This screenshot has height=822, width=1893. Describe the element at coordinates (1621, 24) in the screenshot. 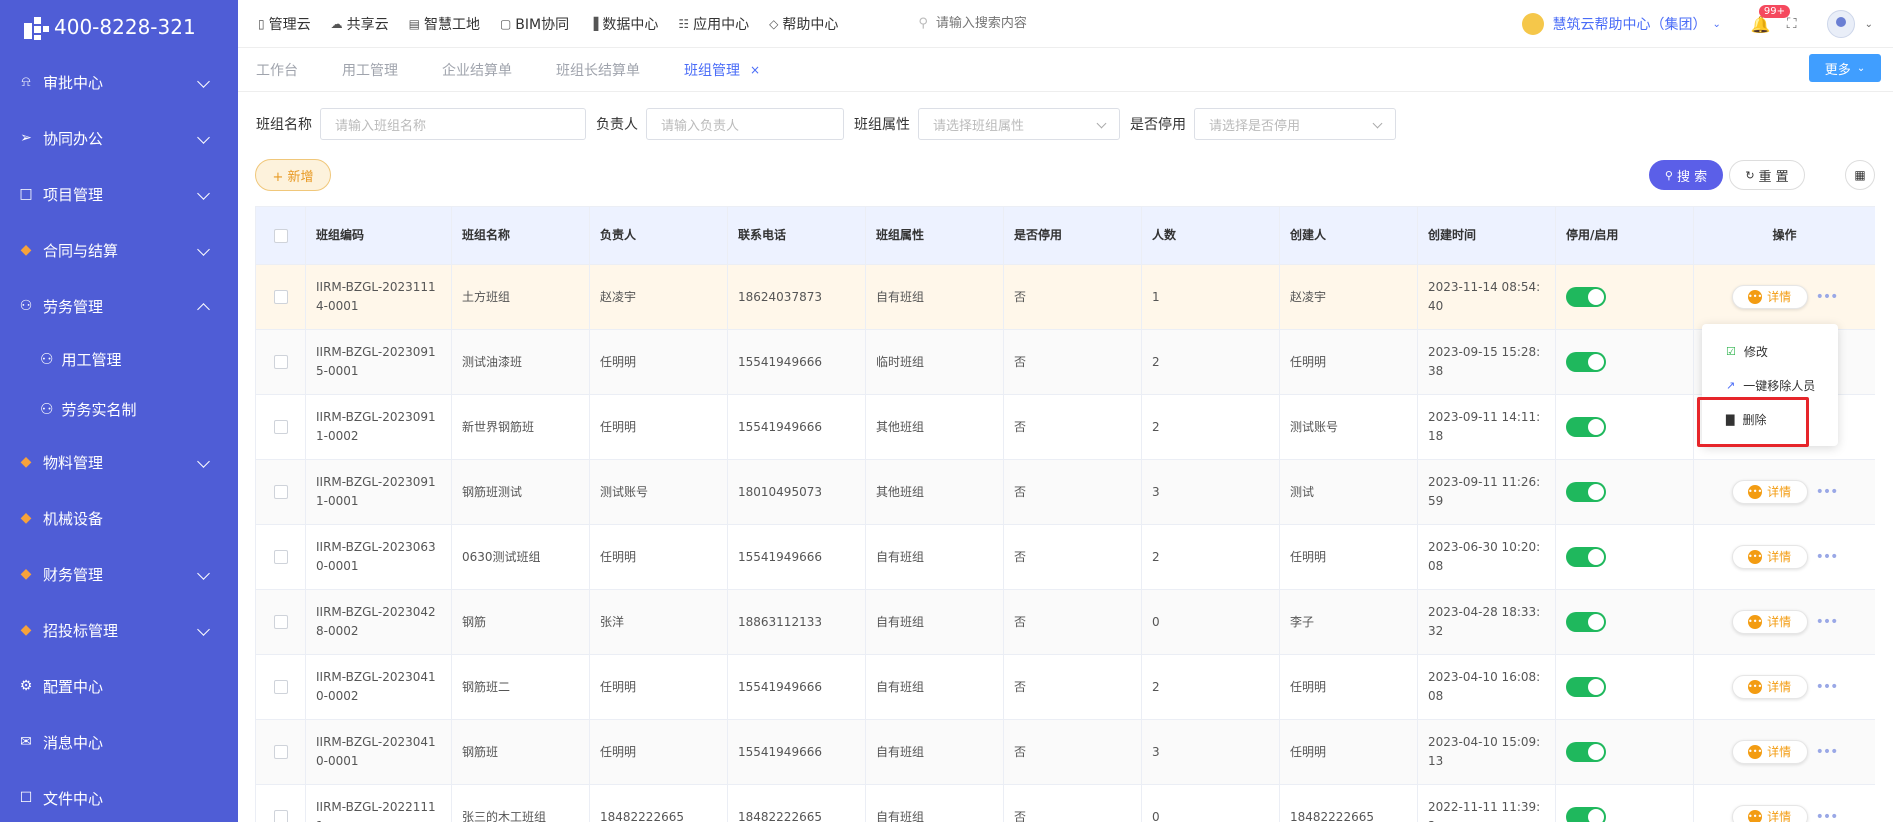

I see `org-switcher: 慧筑云帮助中心（集团） ⌄` at that location.